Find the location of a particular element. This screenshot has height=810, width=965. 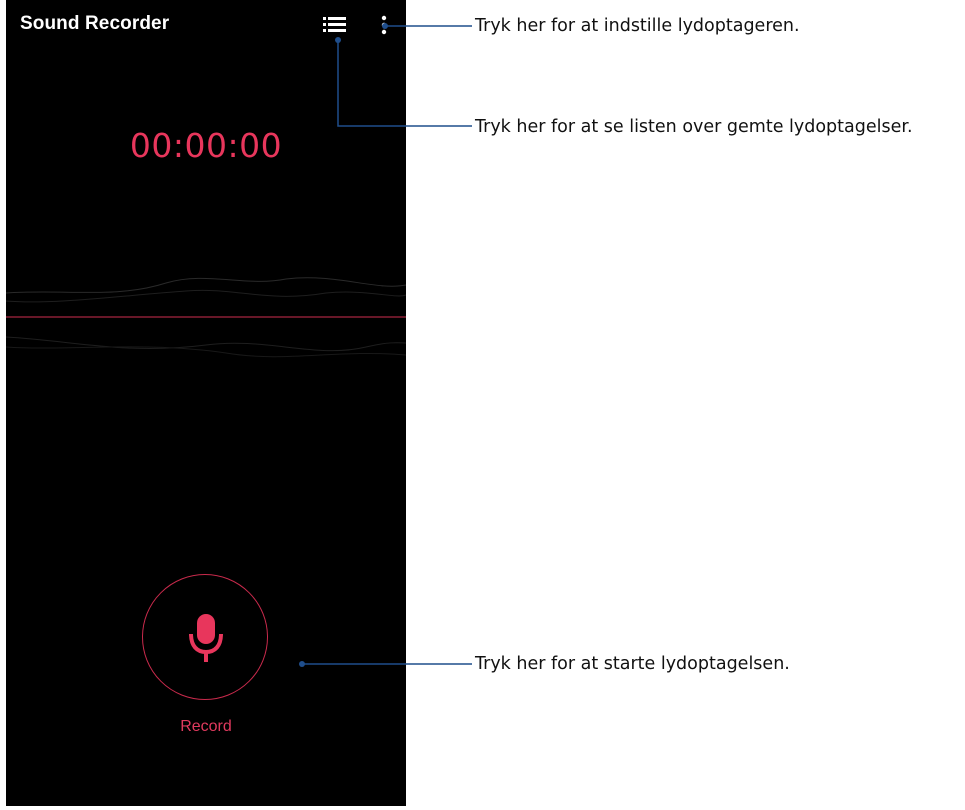

app-title: Sound Recorder is located at coordinates (95, 23).